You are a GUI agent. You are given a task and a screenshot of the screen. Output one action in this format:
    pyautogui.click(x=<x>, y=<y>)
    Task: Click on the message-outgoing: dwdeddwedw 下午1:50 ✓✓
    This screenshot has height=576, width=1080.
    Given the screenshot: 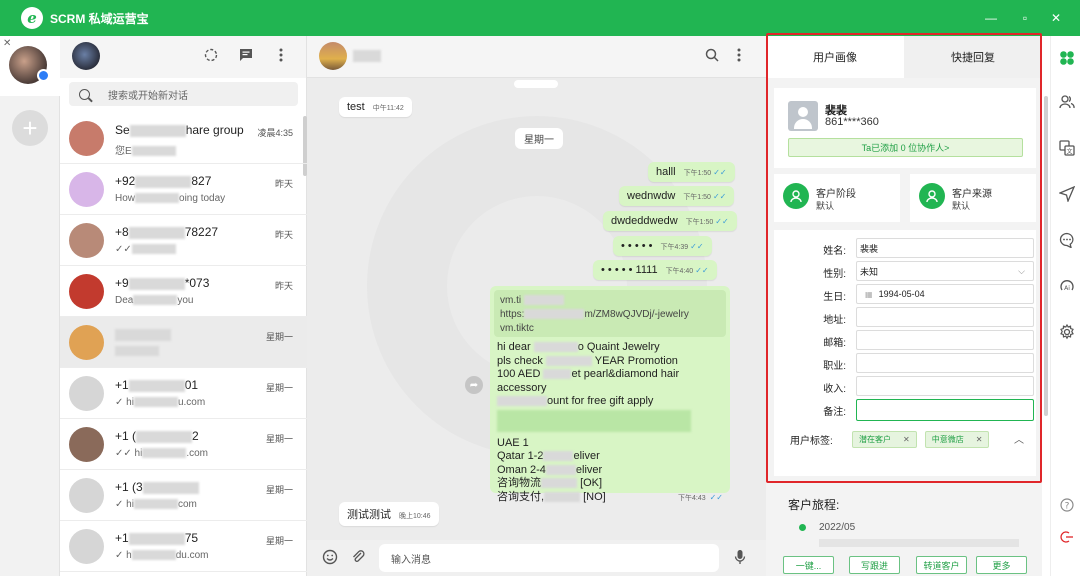 What is the action you would take?
    pyautogui.click(x=670, y=221)
    